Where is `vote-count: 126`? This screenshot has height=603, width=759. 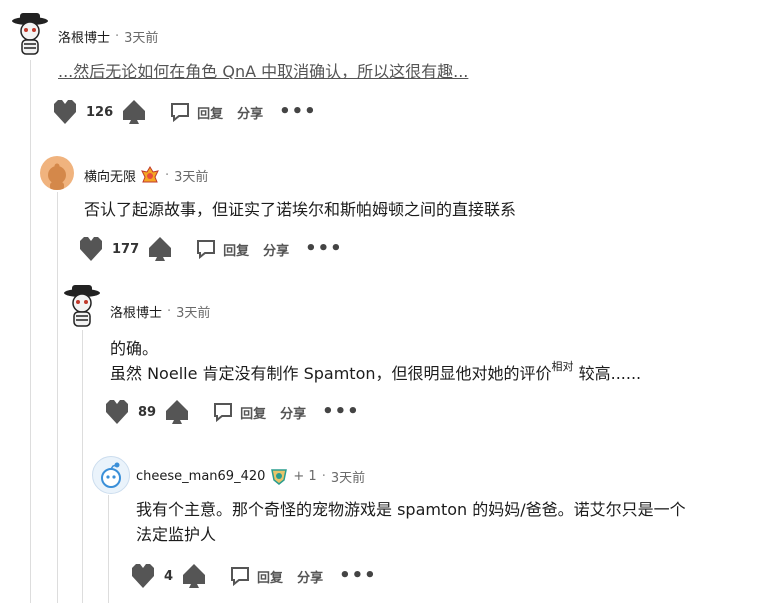
vote-count: 126 is located at coordinates (100, 112).